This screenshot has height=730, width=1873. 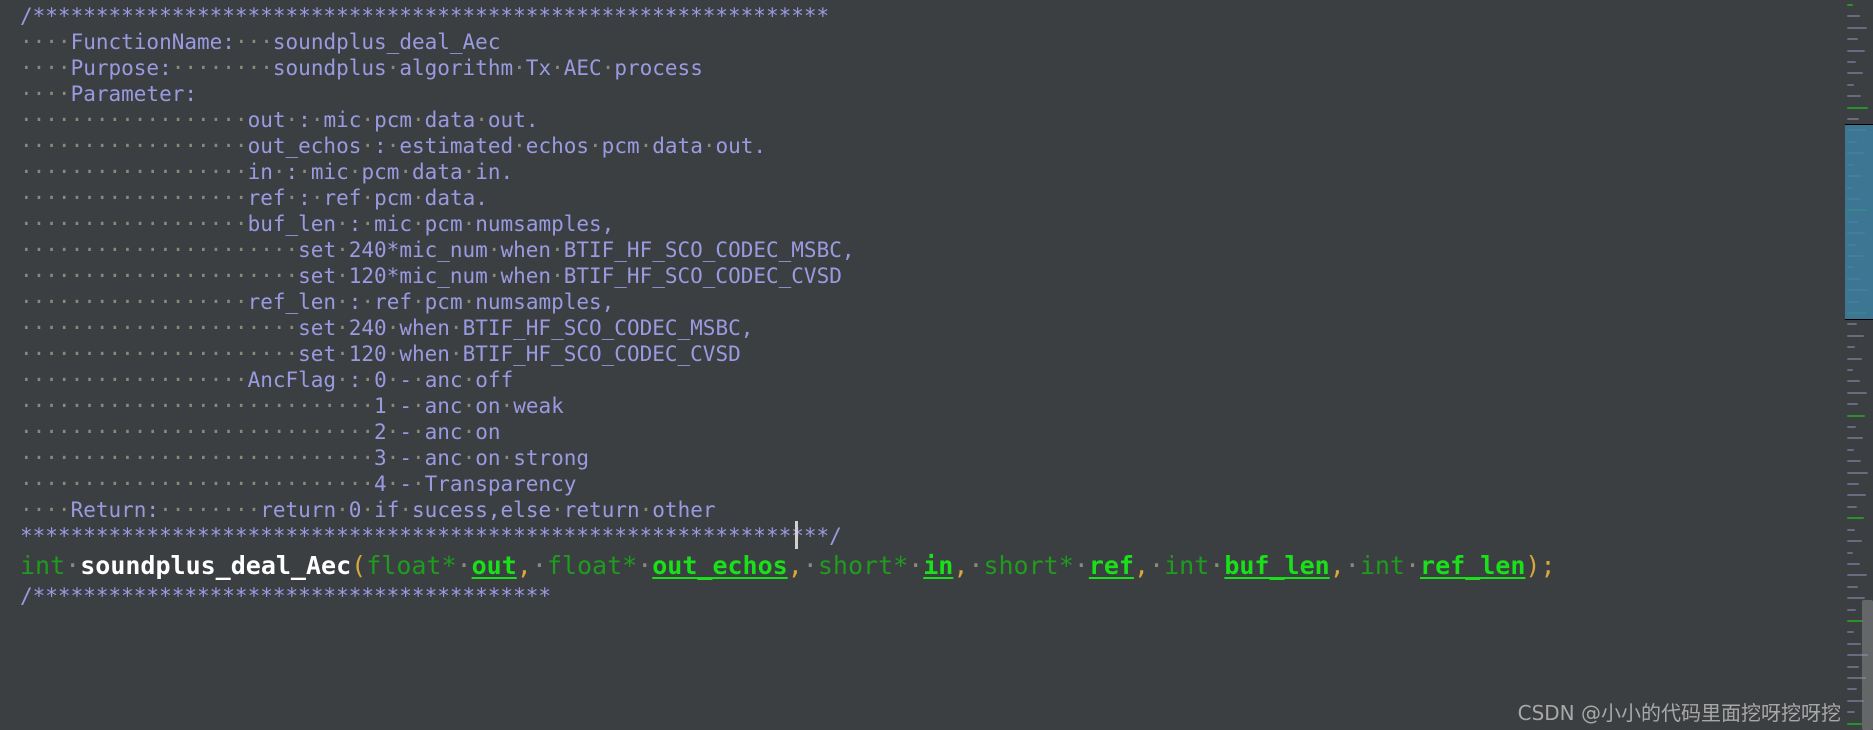 What do you see at coordinates (1859, 222) in the screenshot?
I see `minimap-viewport-slider` at bounding box center [1859, 222].